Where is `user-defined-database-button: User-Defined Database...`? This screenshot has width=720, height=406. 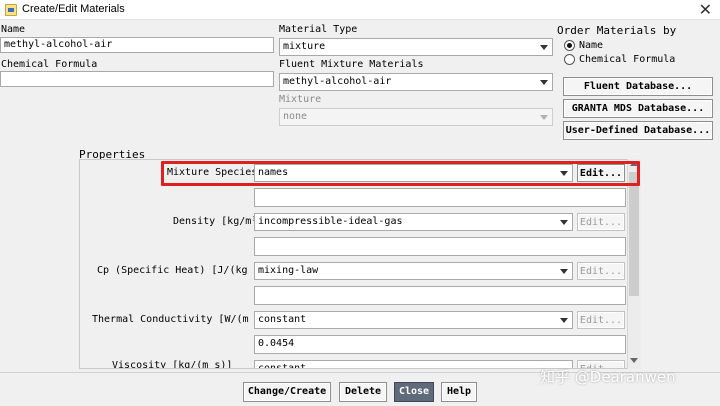 user-defined-database-button: User-Defined Database... is located at coordinates (638, 130).